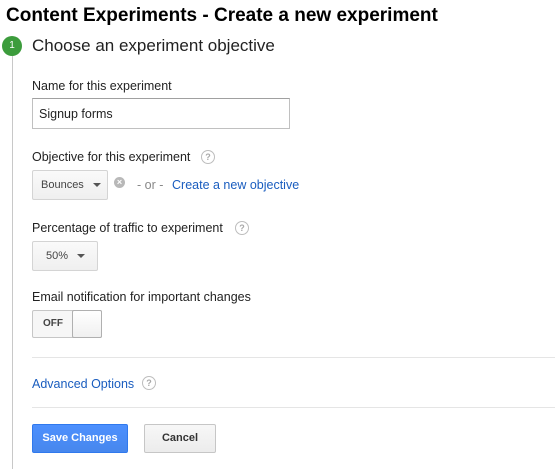  Describe the element at coordinates (242, 228) in the screenshot. I see `traffic-help-icon: ?` at that location.